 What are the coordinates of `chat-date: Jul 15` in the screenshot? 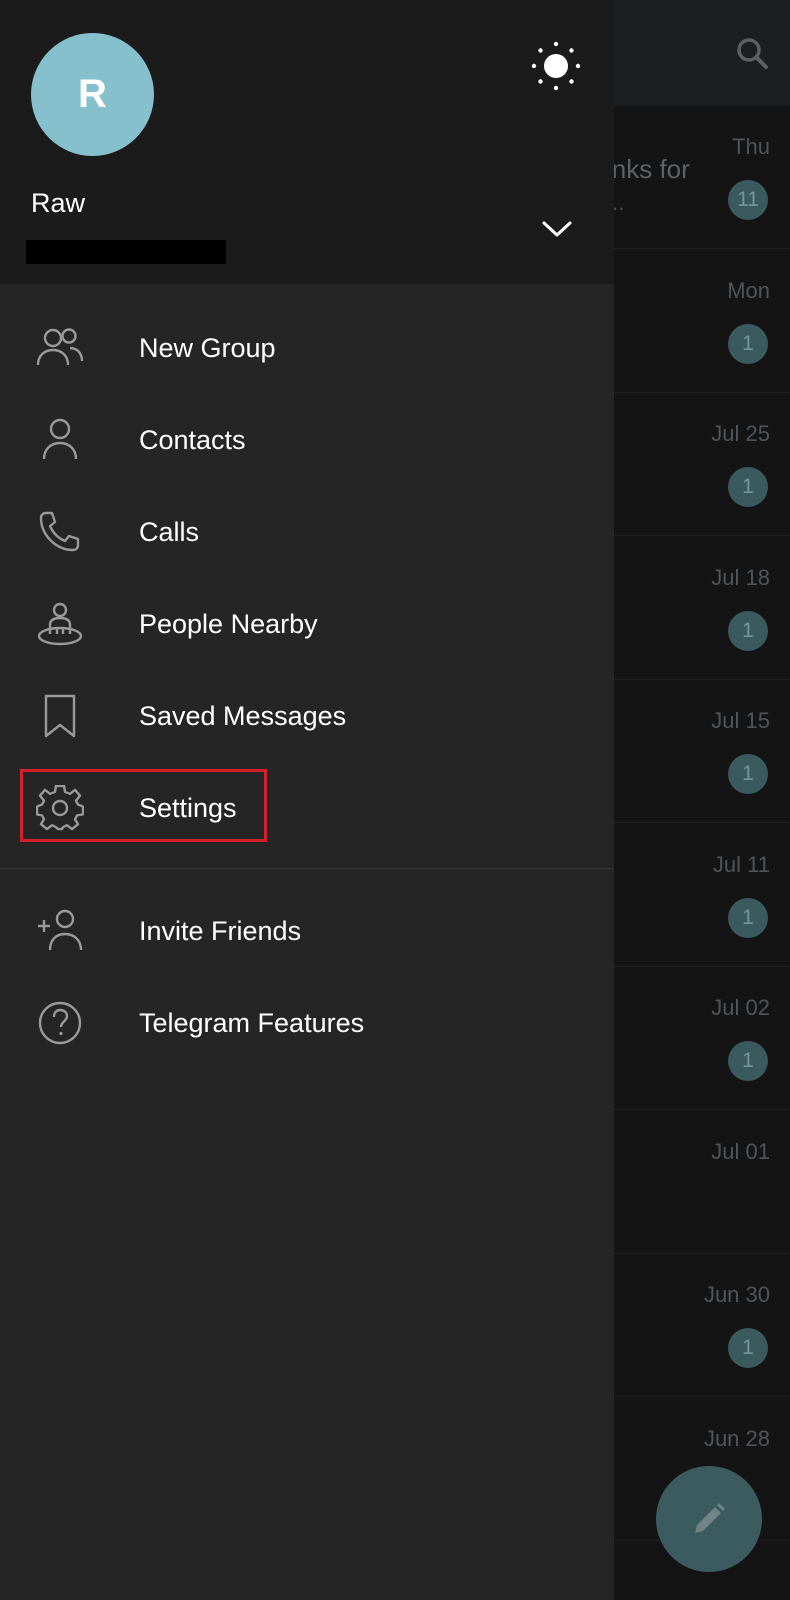 It's located at (740, 720).